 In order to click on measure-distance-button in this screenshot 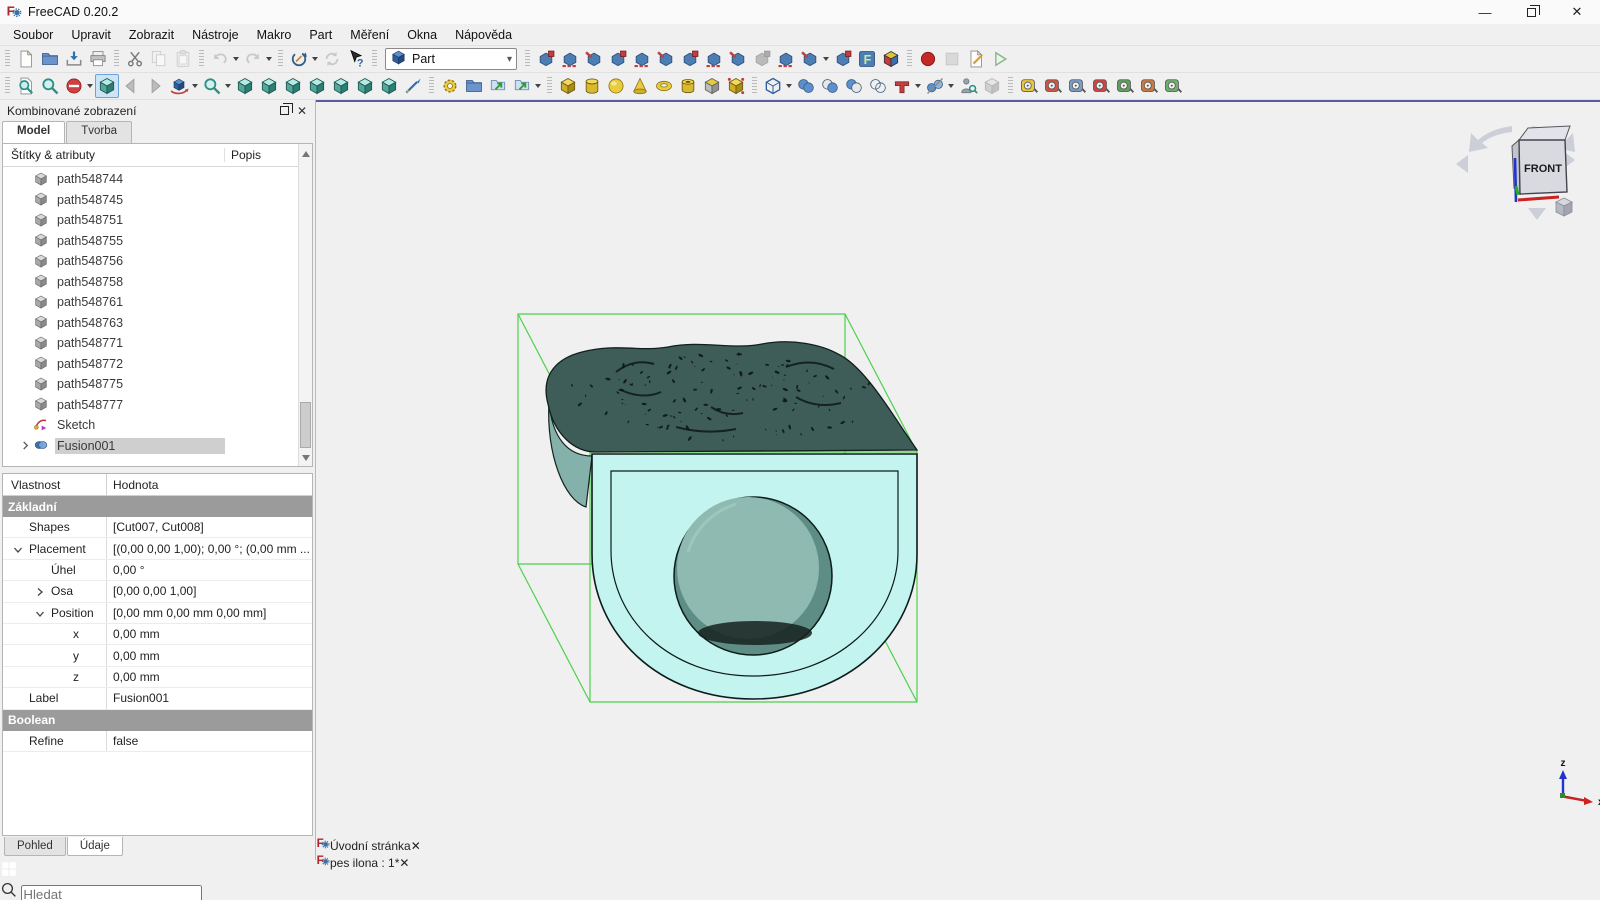, I will do `click(413, 86)`.